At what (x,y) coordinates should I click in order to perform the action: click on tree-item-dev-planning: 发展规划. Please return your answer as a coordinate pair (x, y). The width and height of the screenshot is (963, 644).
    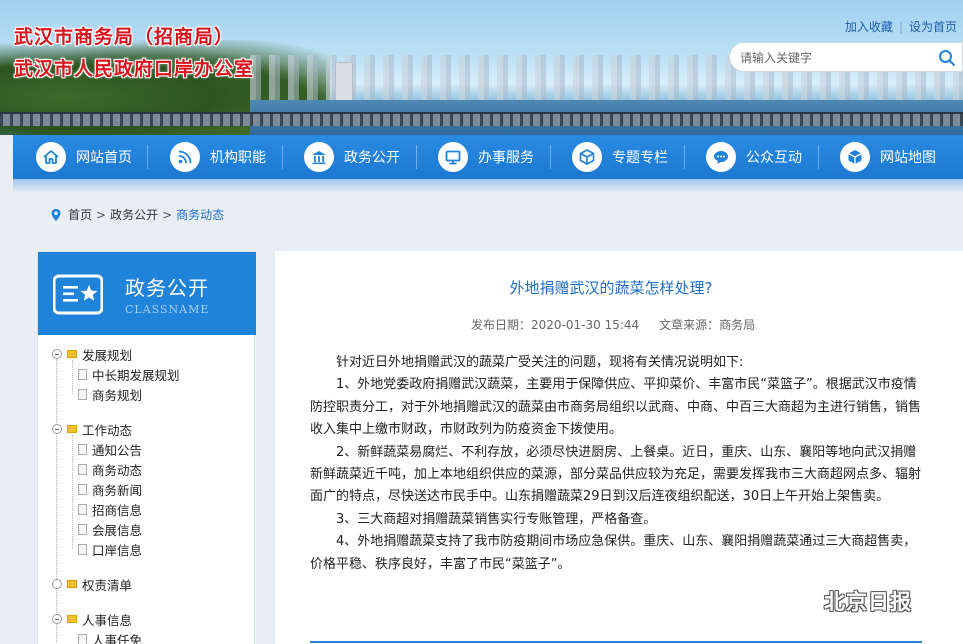
    Looking at the image, I should click on (92, 354).